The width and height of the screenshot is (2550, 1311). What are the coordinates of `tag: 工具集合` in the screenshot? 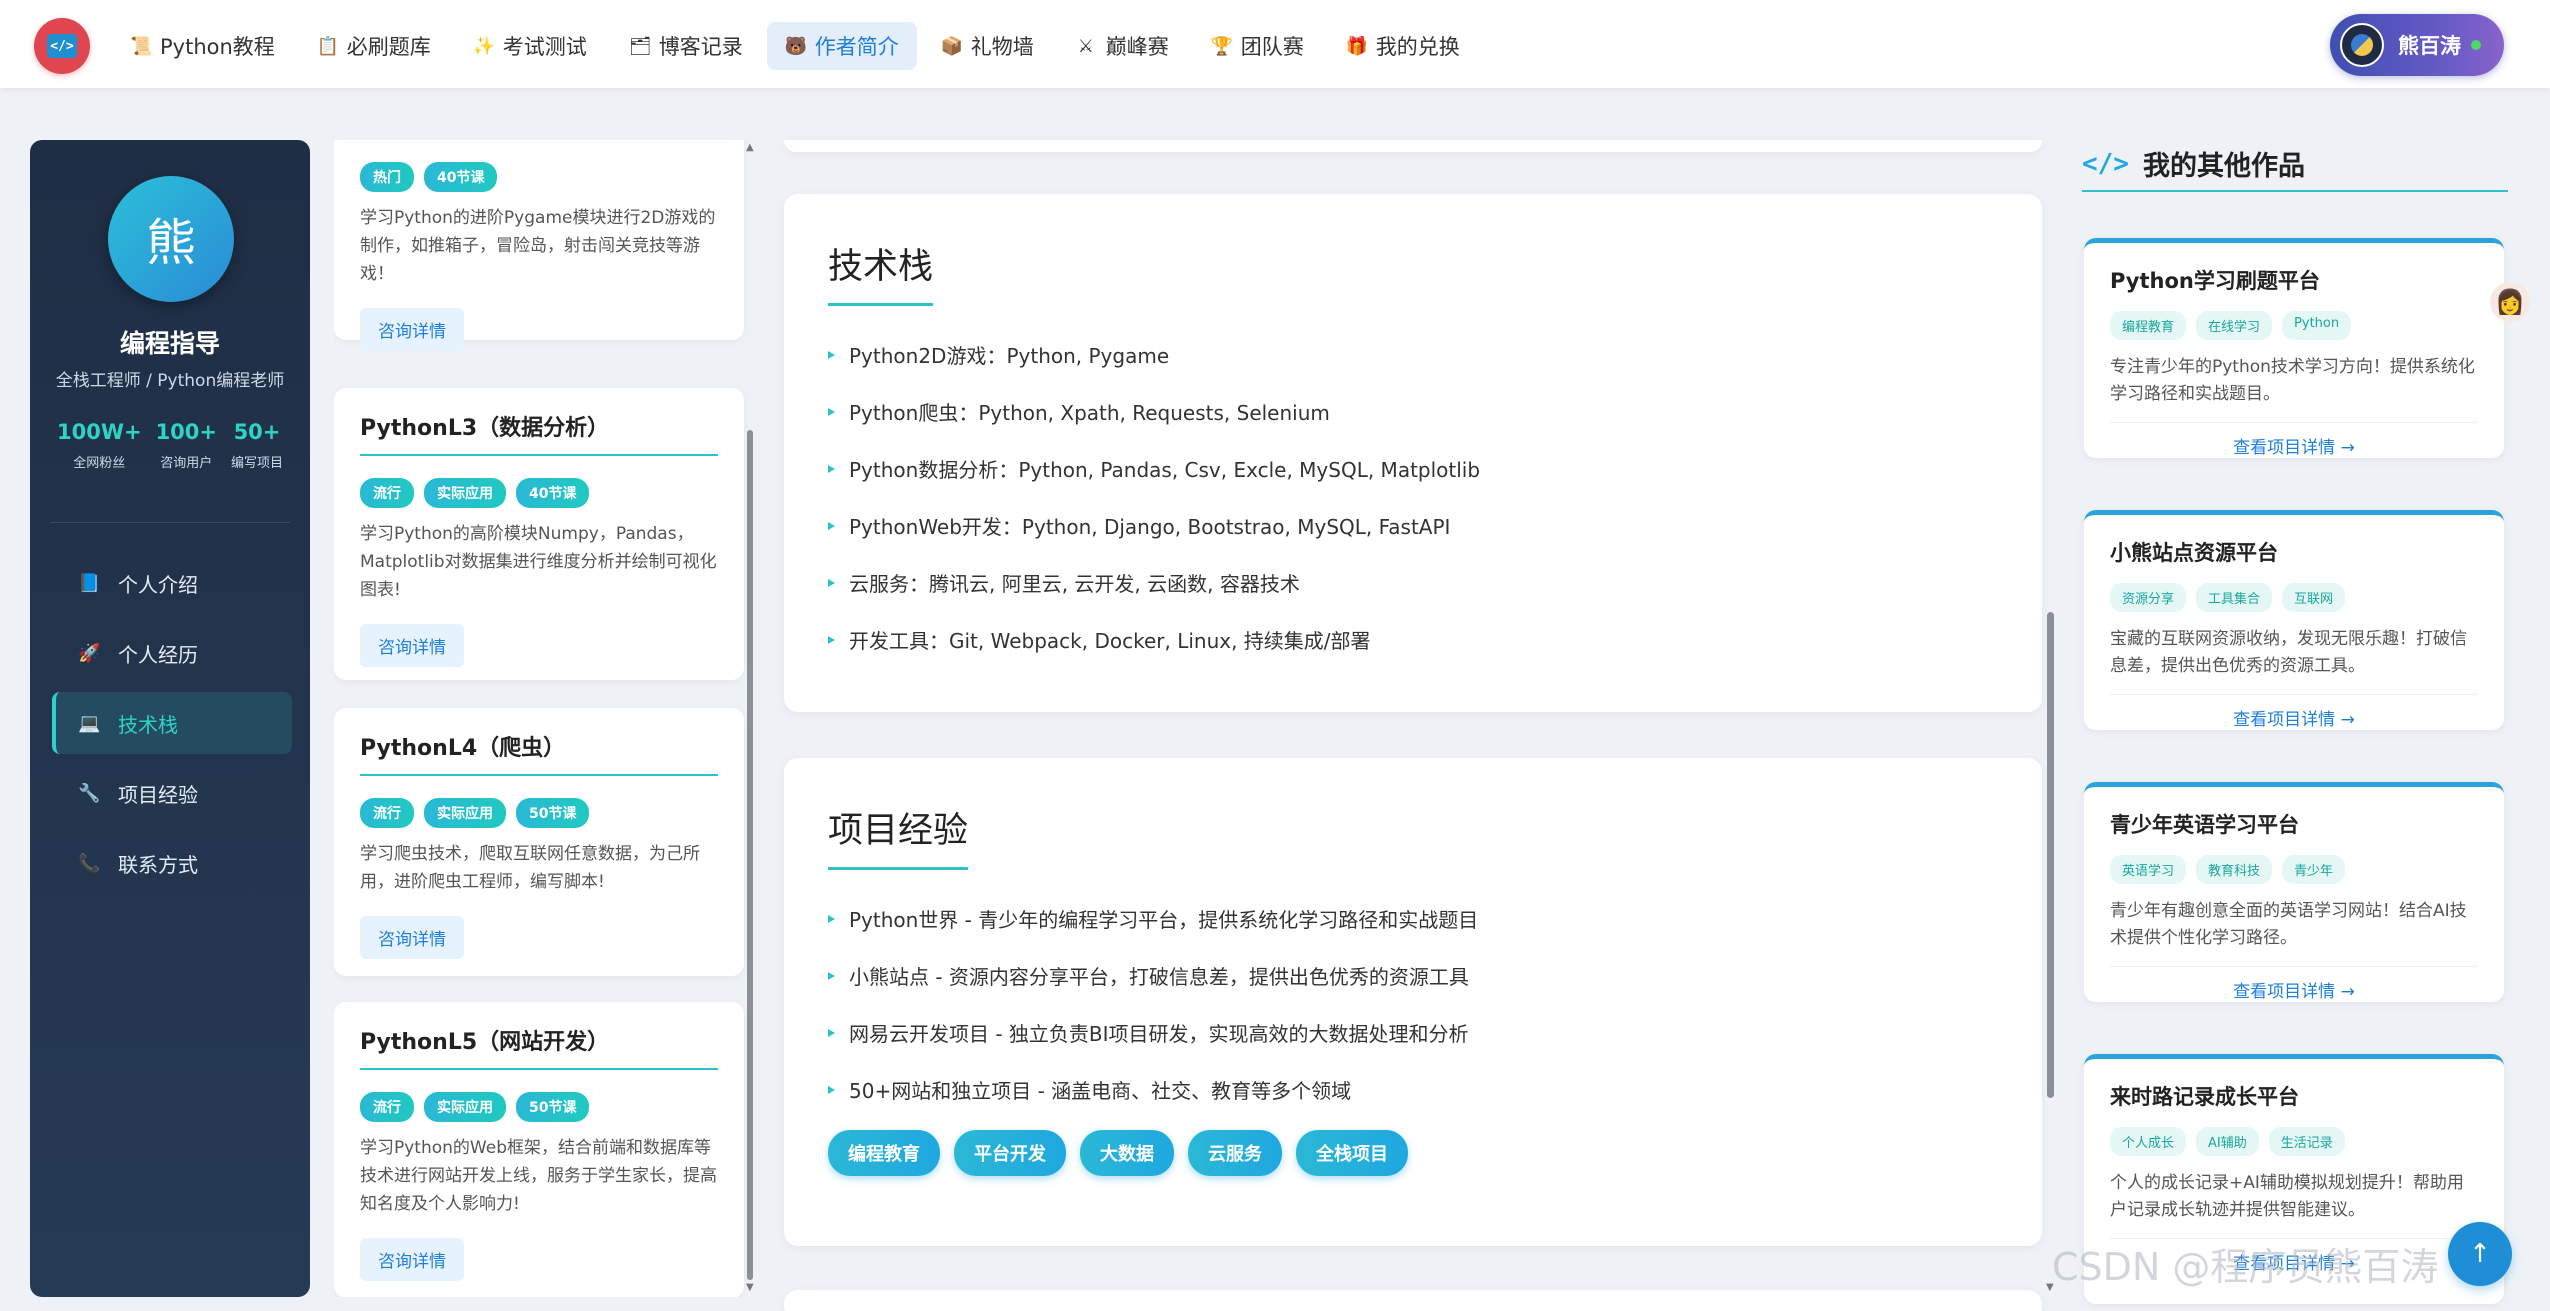 It's located at (2234, 597).